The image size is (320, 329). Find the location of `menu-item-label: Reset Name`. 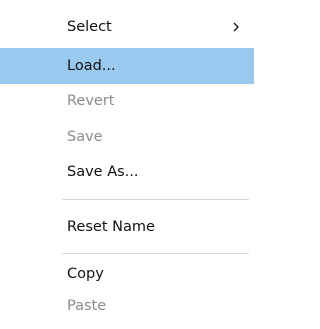

menu-item-label: Reset Name is located at coordinates (111, 227).